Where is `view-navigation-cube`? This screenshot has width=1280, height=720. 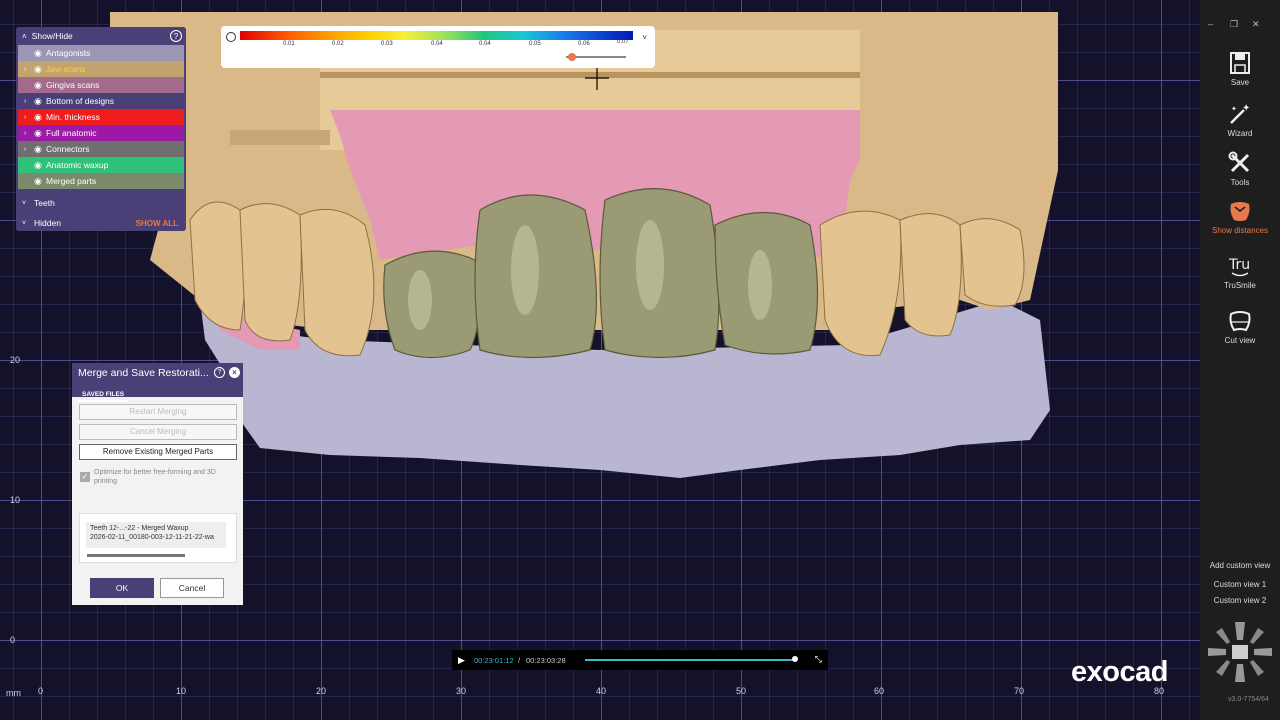 view-navigation-cube is located at coordinates (1240, 652).